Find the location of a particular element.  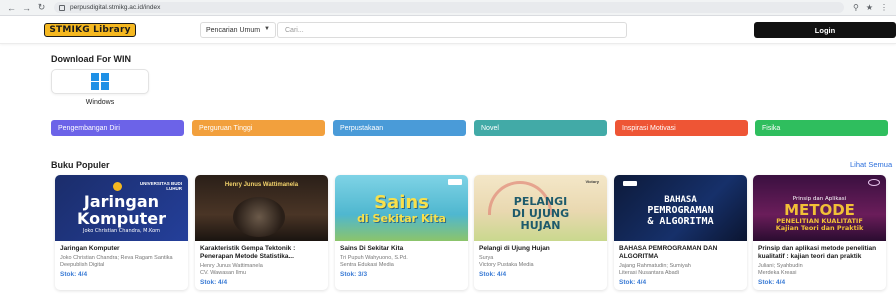

cover-title-line3: & ALGORITMA is located at coordinates (680, 221).